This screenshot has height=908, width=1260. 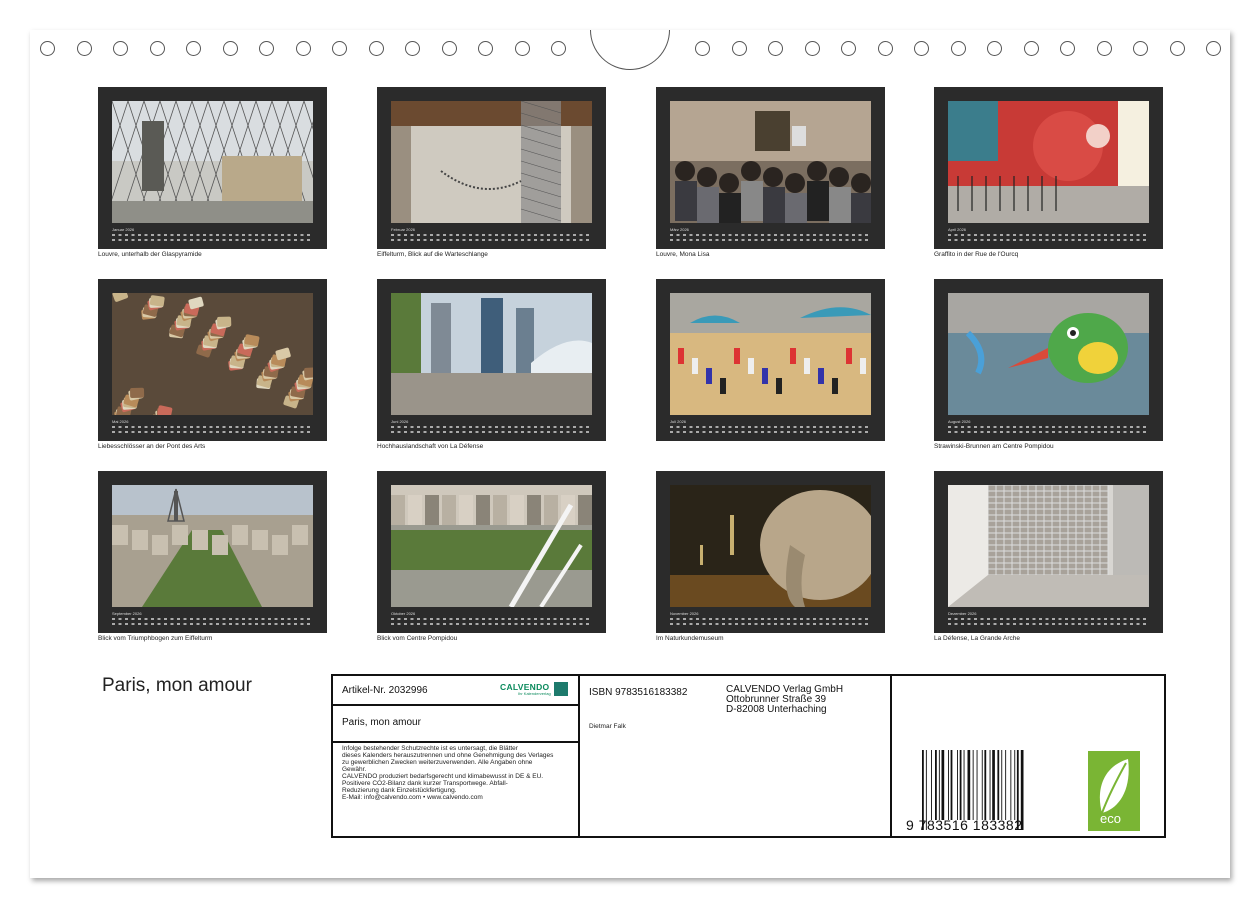 What do you see at coordinates (432, 254) in the screenshot?
I see `photo-caption: Eiffelturm, Blick auf die Warteschlange` at bounding box center [432, 254].